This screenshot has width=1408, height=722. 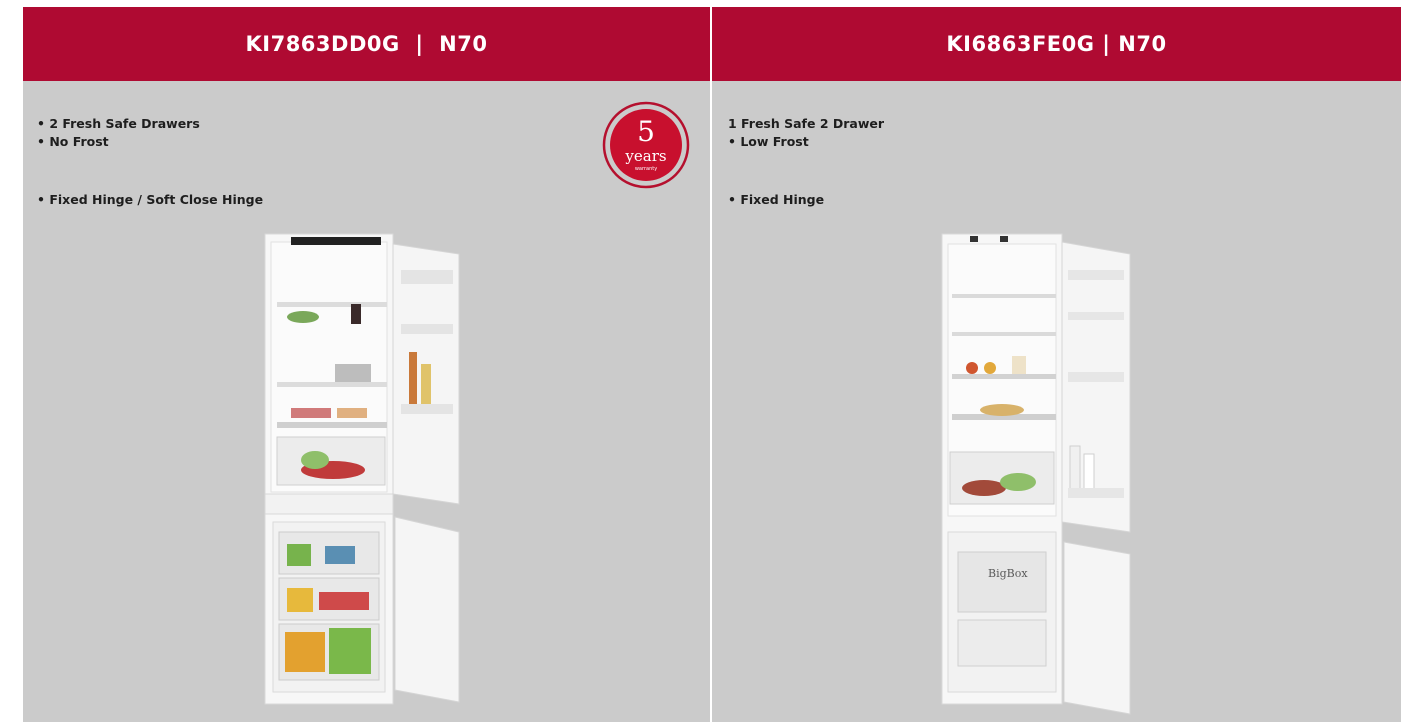 I want to click on bigbox-label: BigBox, so click(x=1008, y=573).